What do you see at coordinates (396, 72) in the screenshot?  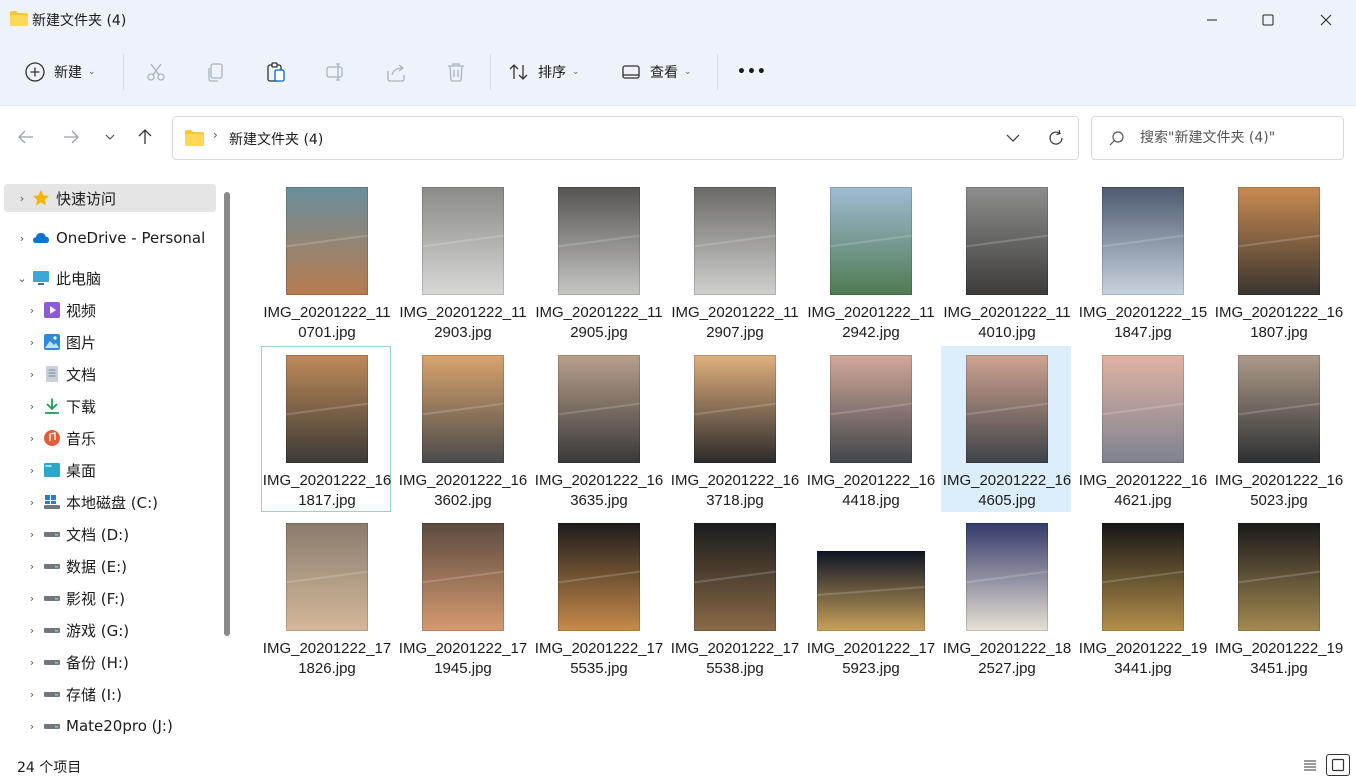 I see `share-button` at bounding box center [396, 72].